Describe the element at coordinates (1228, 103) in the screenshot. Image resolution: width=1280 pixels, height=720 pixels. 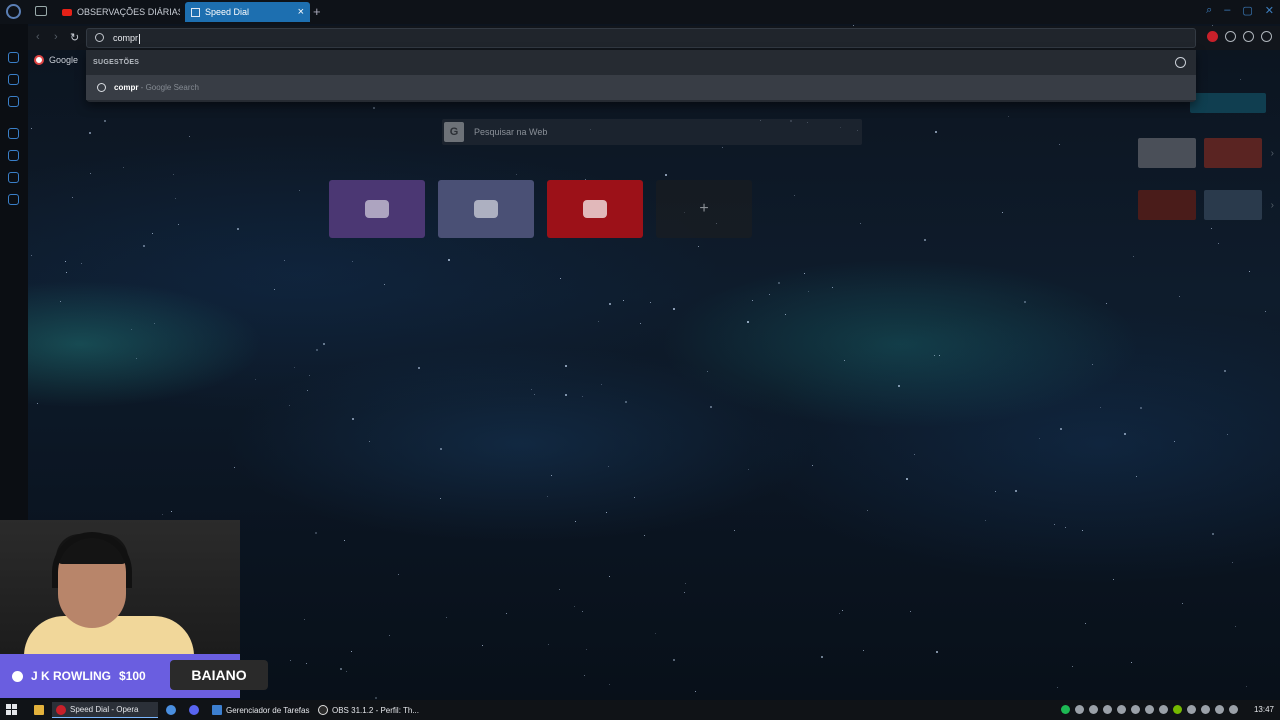
I see `promo-button` at that location.